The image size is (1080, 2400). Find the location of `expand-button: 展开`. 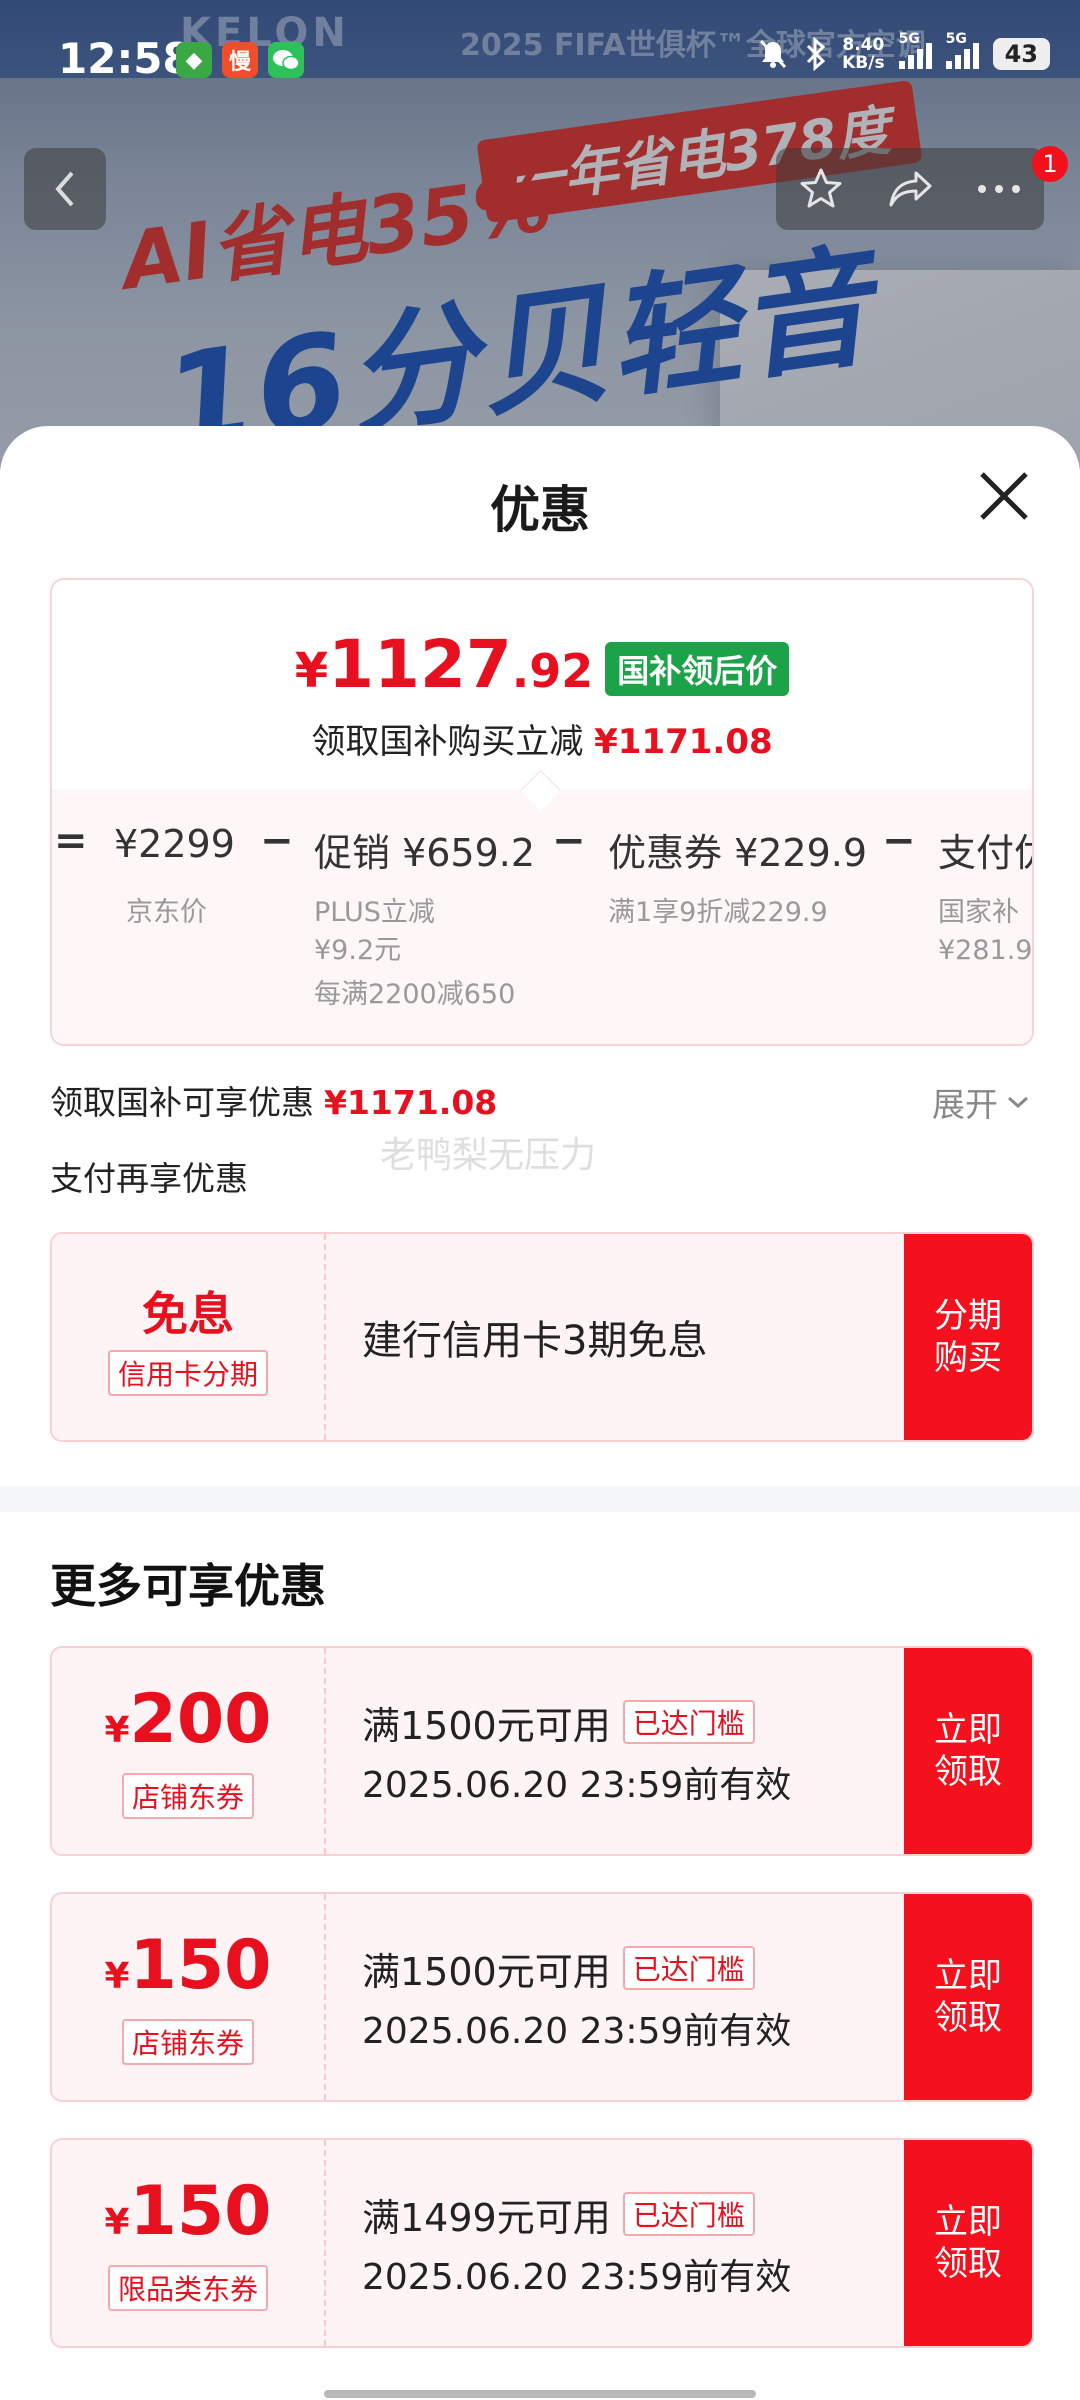

expand-button: 展开 is located at coordinates (981, 1102).